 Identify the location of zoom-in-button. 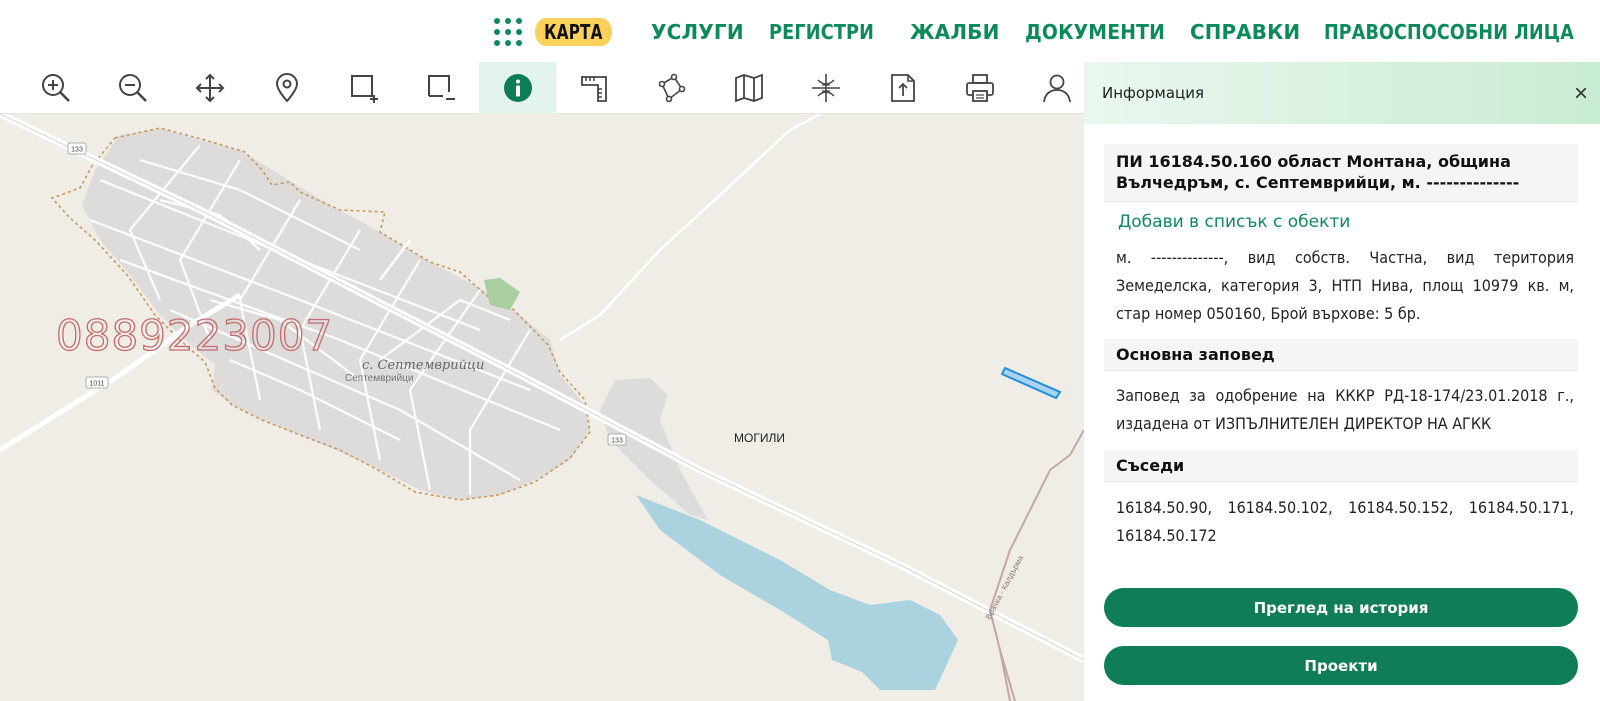
(55, 88).